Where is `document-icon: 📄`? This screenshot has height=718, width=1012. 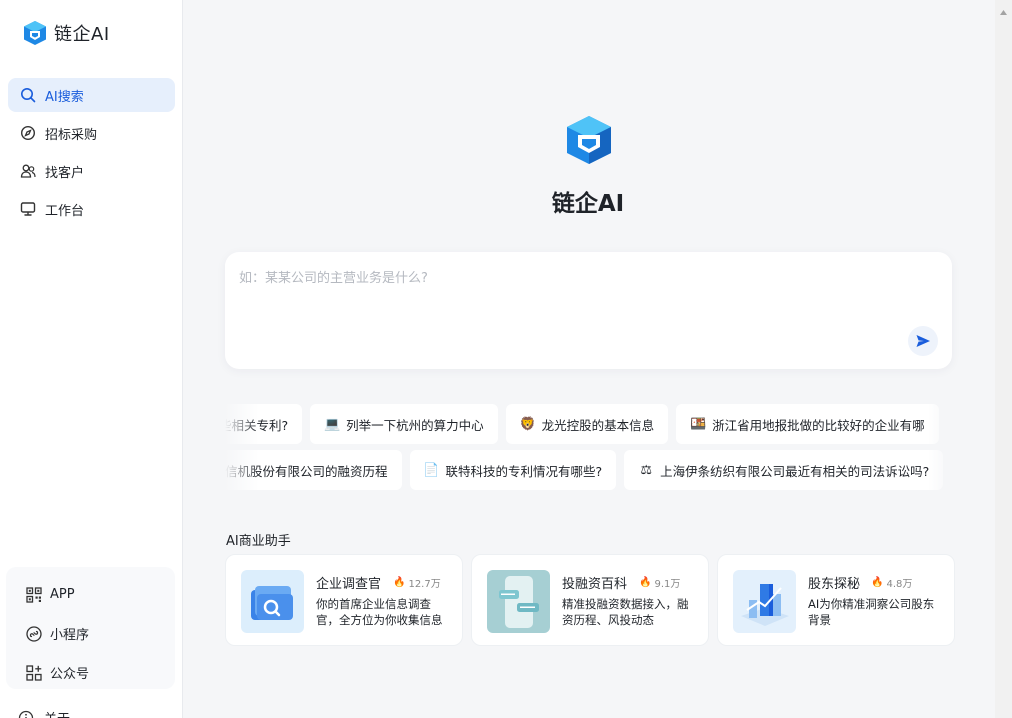
document-icon: 📄 is located at coordinates (431, 470).